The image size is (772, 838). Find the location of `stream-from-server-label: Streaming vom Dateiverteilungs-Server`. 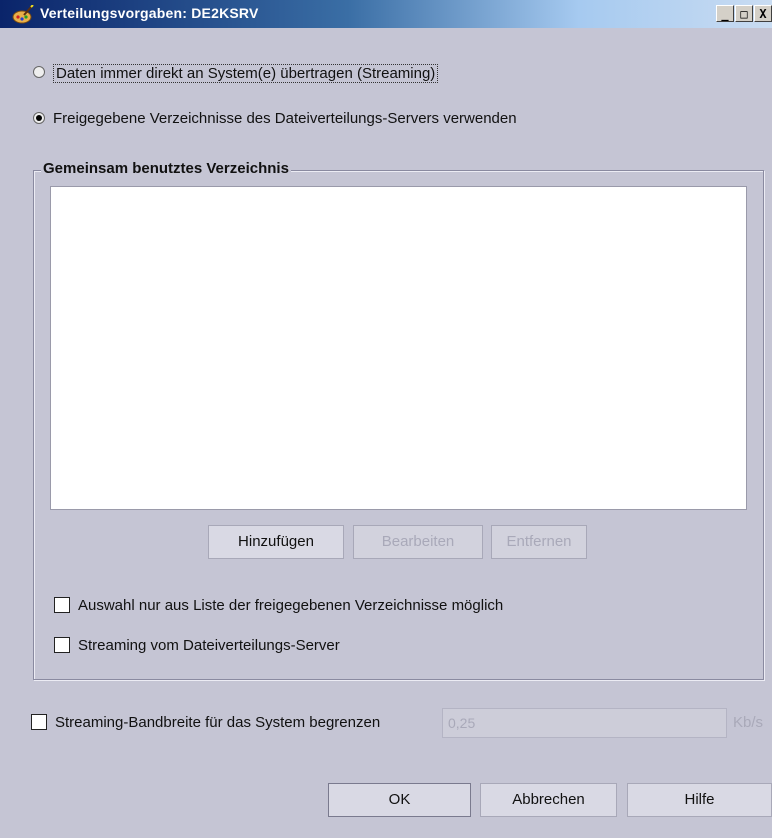

stream-from-server-label: Streaming vom Dateiverteilungs-Server is located at coordinates (209, 645).